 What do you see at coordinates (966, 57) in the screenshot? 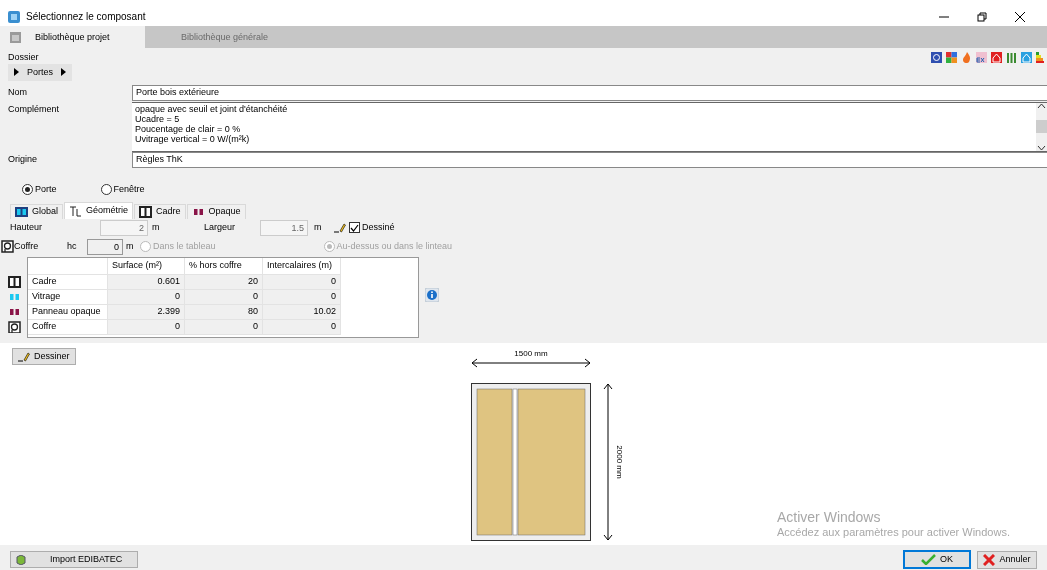
I see `flame-icon` at bounding box center [966, 57].